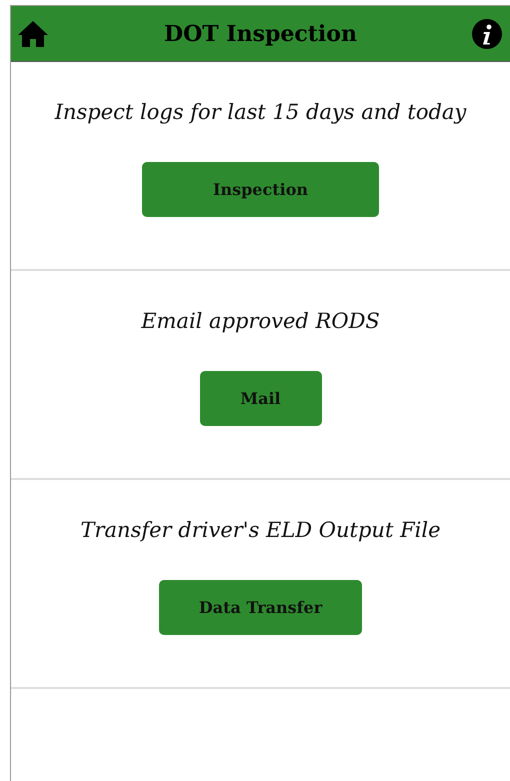 This screenshot has width=510, height=781. Describe the element at coordinates (260, 112) in the screenshot. I see `section-description: Inspect logs for last 15 days and today` at that location.